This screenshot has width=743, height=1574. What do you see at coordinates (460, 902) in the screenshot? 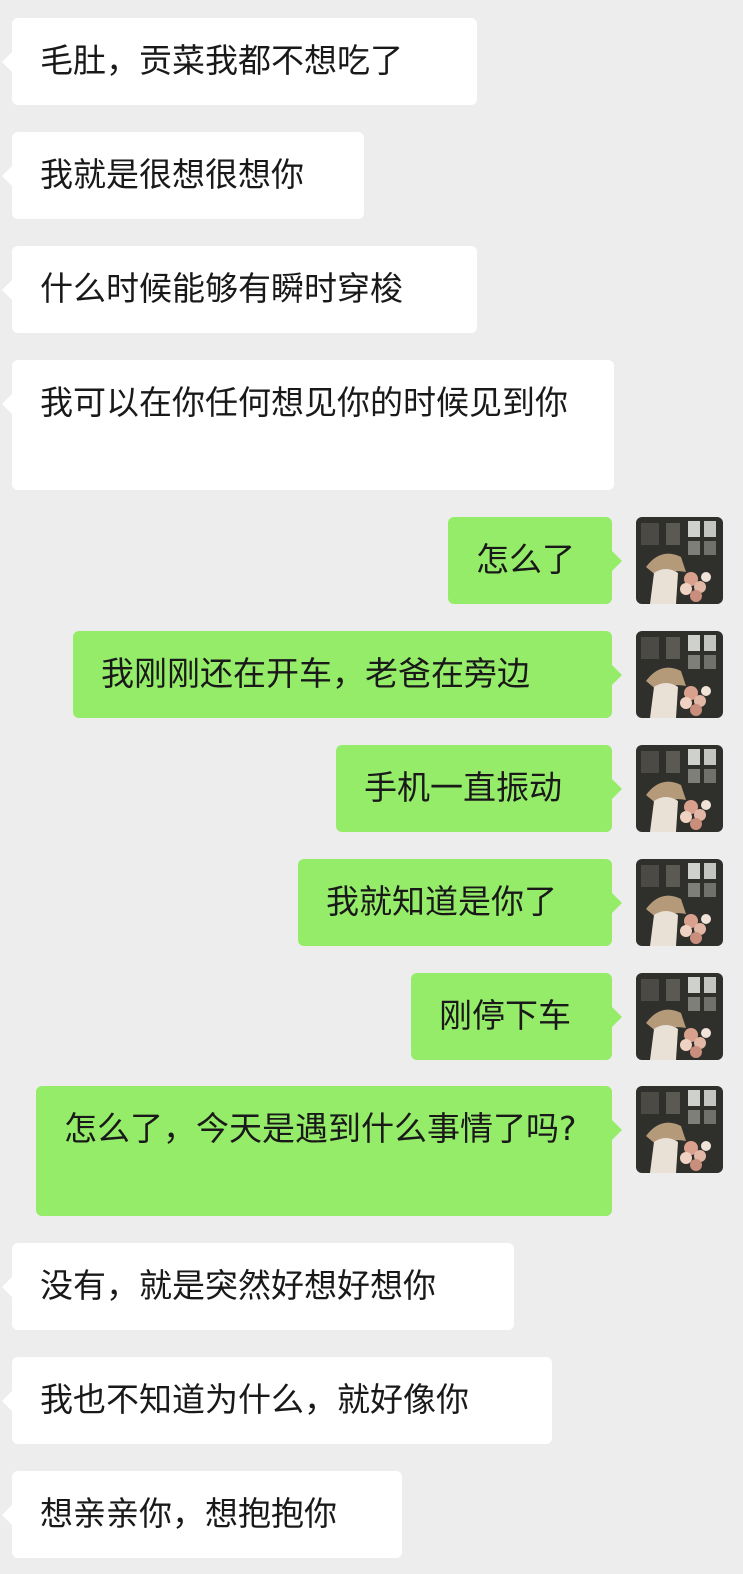
I see `message-bubble-outgoing: 我就知道是你了` at bounding box center [460, 902].